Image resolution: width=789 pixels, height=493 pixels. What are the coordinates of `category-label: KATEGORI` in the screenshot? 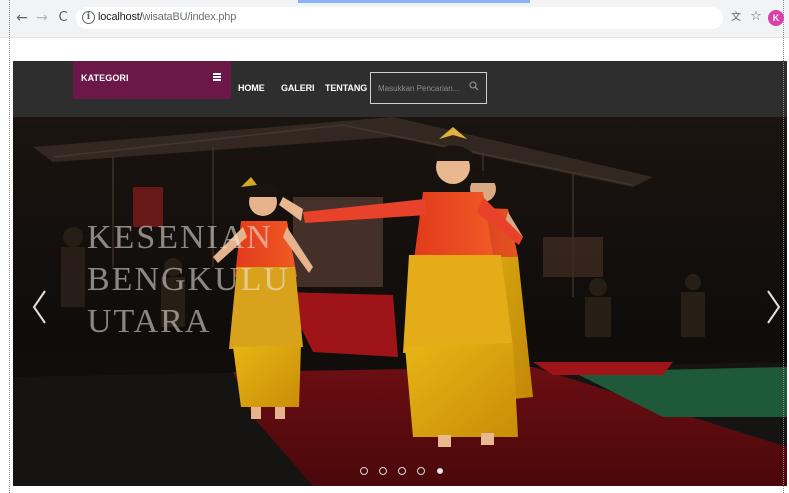 It's located at (105, 78).